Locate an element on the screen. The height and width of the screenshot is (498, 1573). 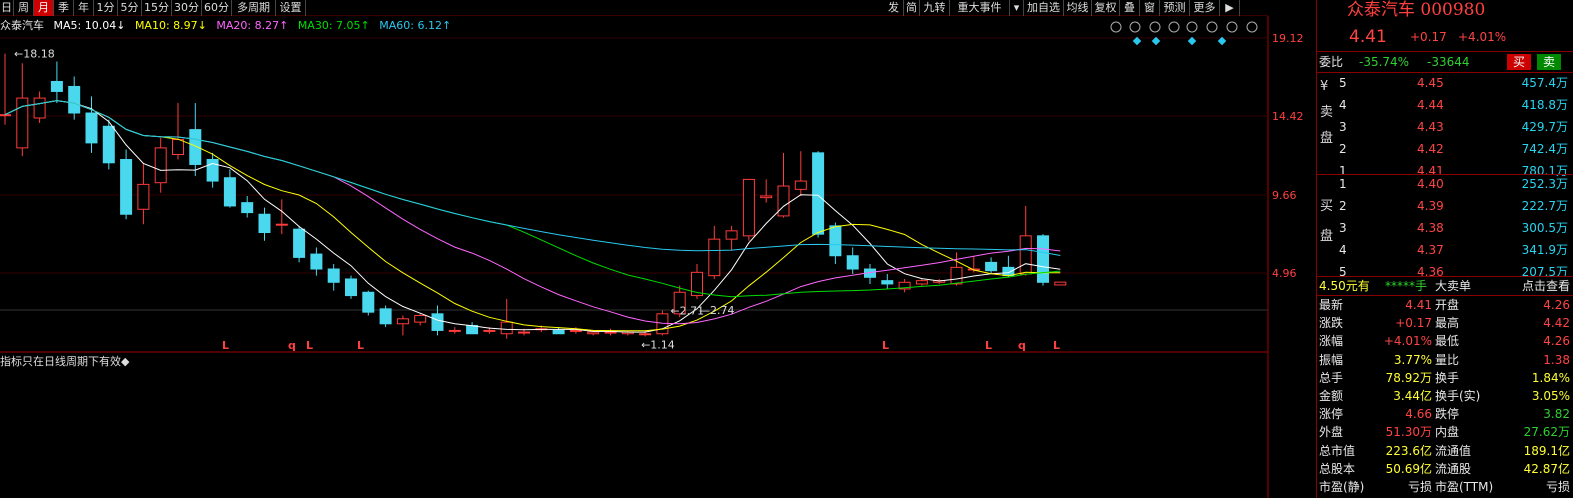
period-tab-8: 30分 is located at coordinates (187, 8).